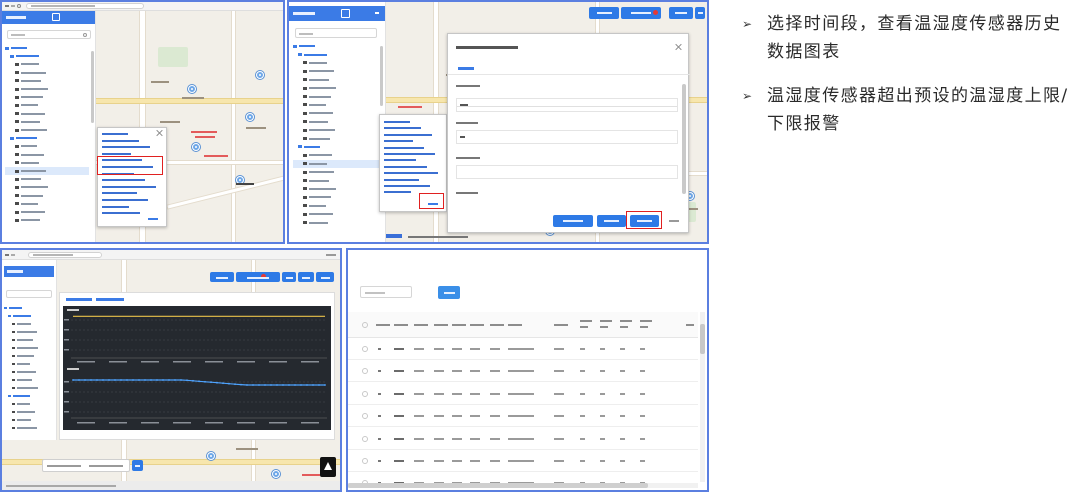 This screenshot has width=1080, height=492. Describe the element at coordinates (153, 219) in the screenshot. I see `settings-link` at that location.